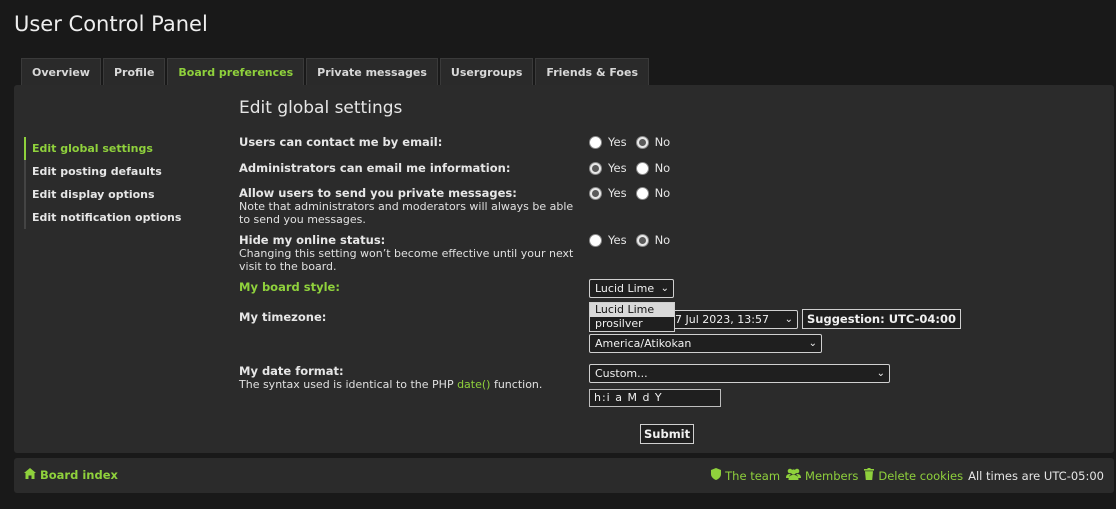 The width and height of the screenshot is (1116, 509). I want to click on hide-online-radio-group: Yes No, so click(634, 240).